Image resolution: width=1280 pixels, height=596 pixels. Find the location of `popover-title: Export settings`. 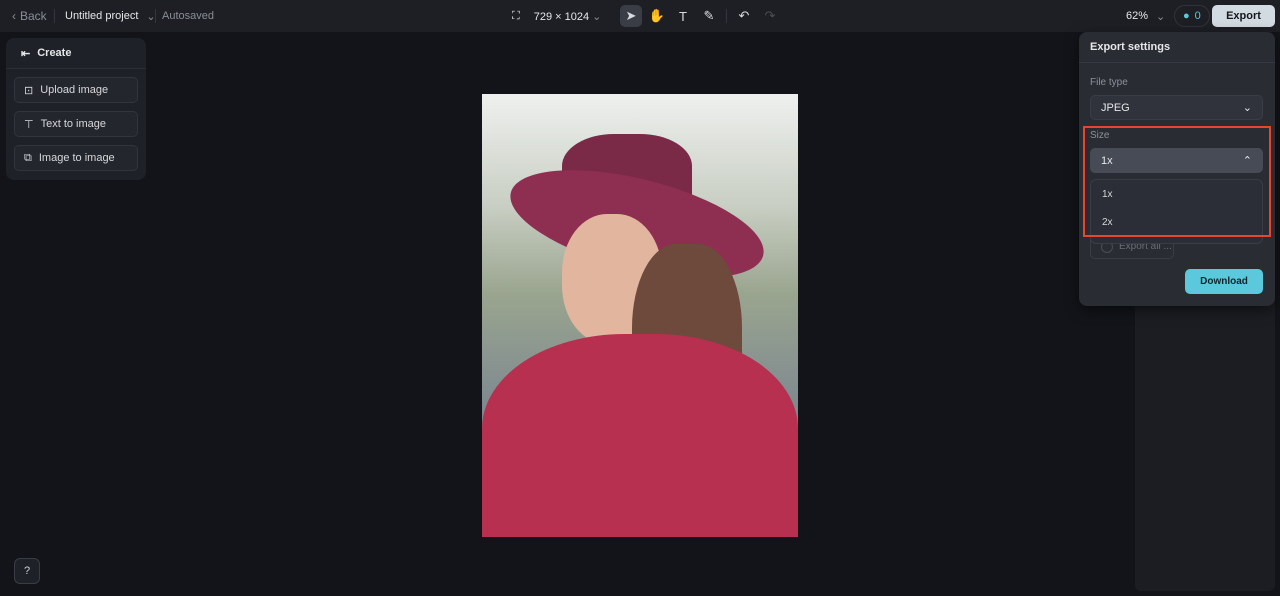

popover-title: Export settings is located at coordinates (1177, 47).